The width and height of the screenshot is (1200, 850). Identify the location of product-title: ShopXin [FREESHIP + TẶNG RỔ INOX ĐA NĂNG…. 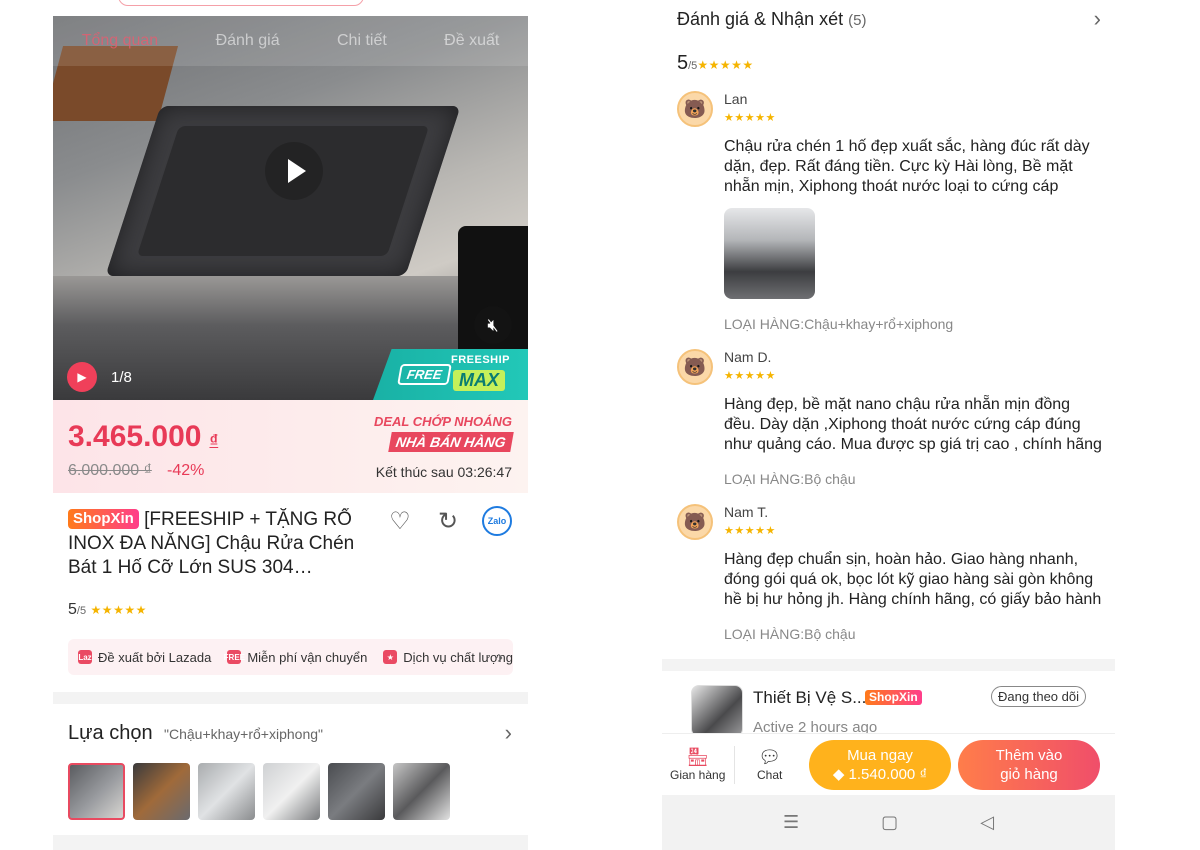
(220, 544).